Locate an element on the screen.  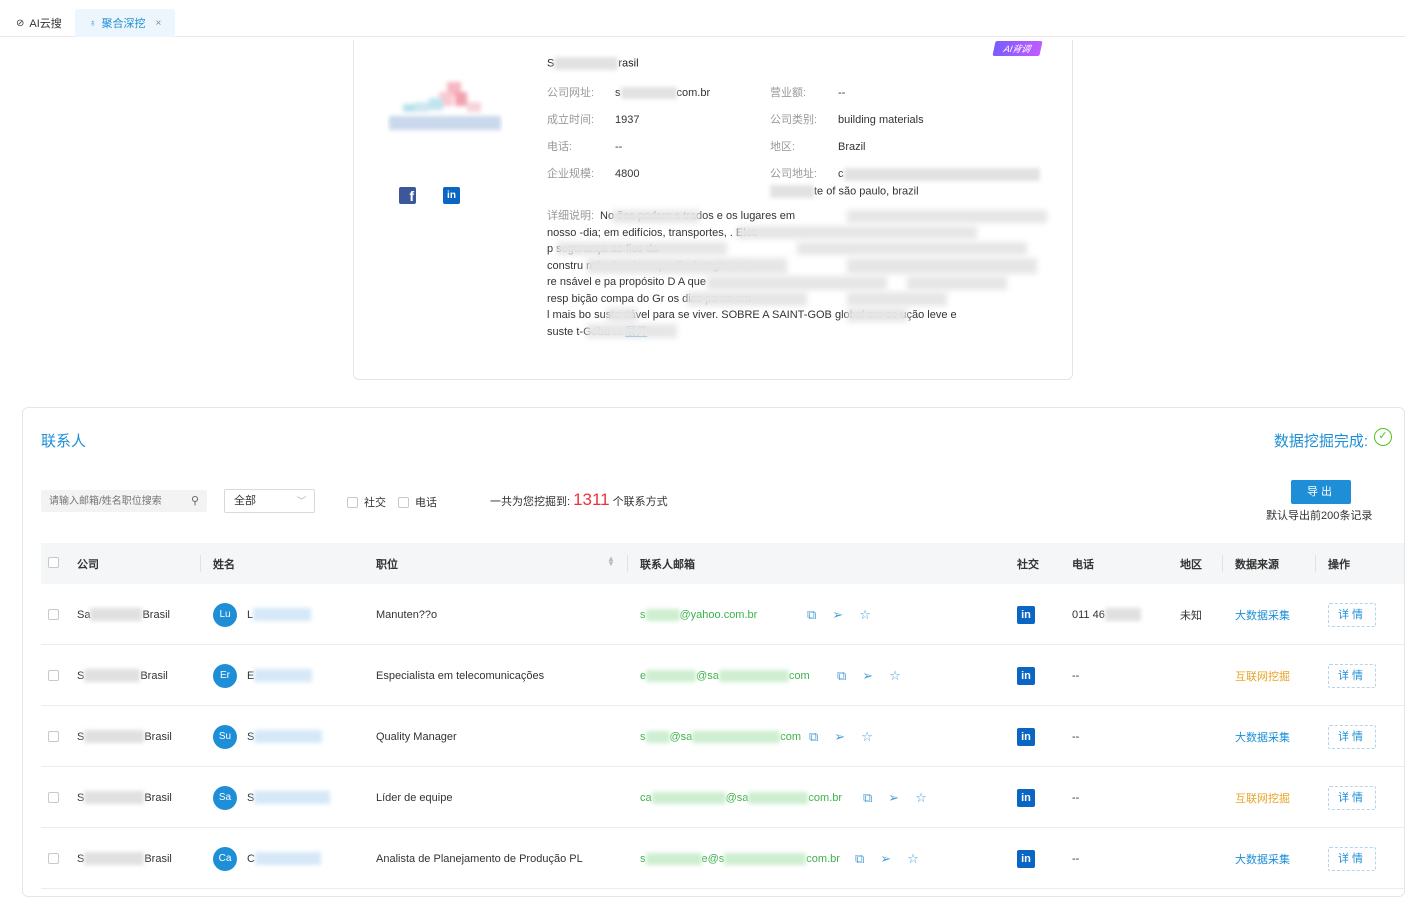
company-logo is located at coordinates (445, 106).